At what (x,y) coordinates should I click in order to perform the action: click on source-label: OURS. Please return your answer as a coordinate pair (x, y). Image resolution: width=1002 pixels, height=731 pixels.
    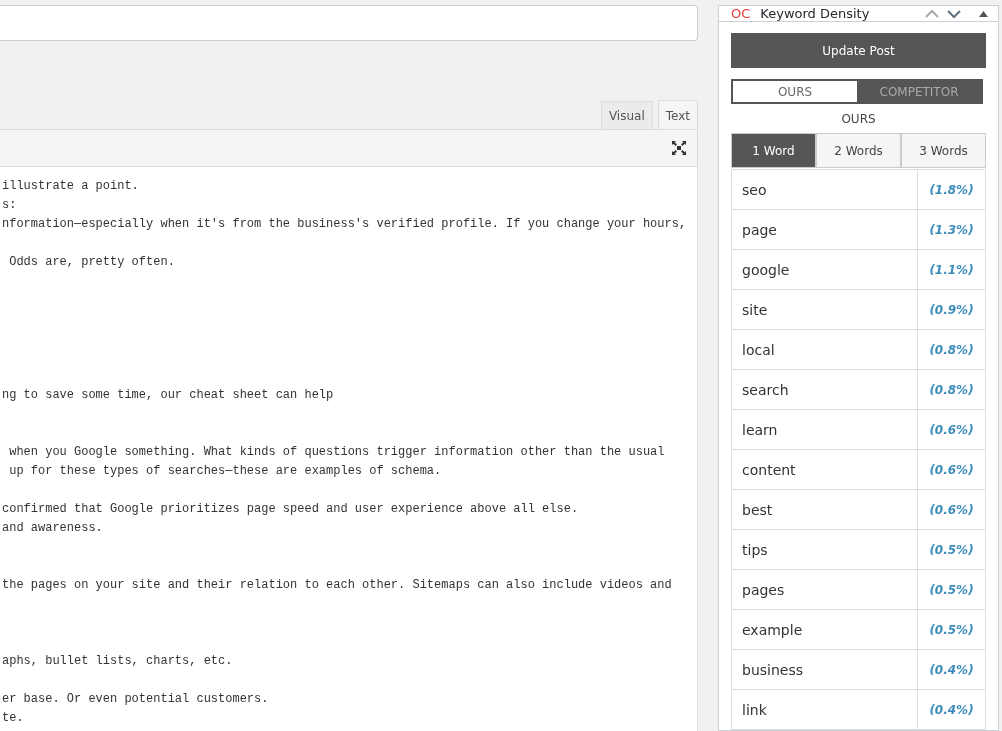
    Looking at the image, I should click on (858, 119).